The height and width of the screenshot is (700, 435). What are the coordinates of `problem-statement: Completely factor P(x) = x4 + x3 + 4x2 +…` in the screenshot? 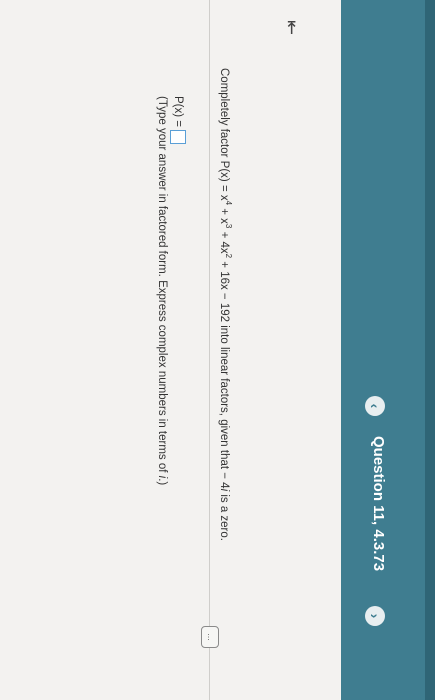 It's located at (225, 304).